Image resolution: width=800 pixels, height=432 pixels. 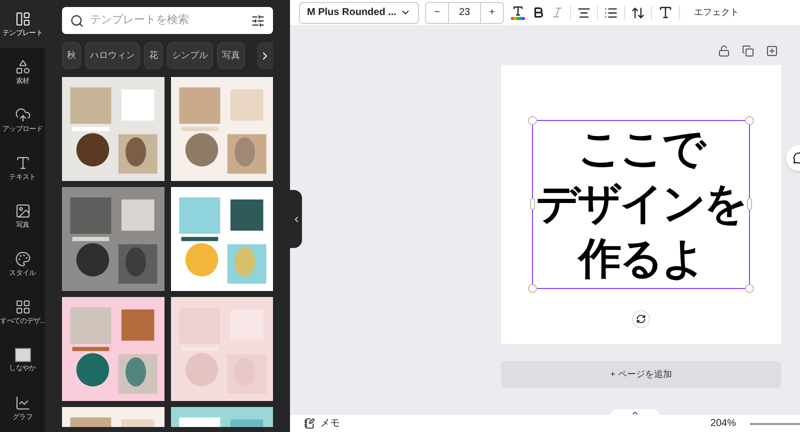 I want to click on filter-chip: シンプル, so click(x=190, y=55).